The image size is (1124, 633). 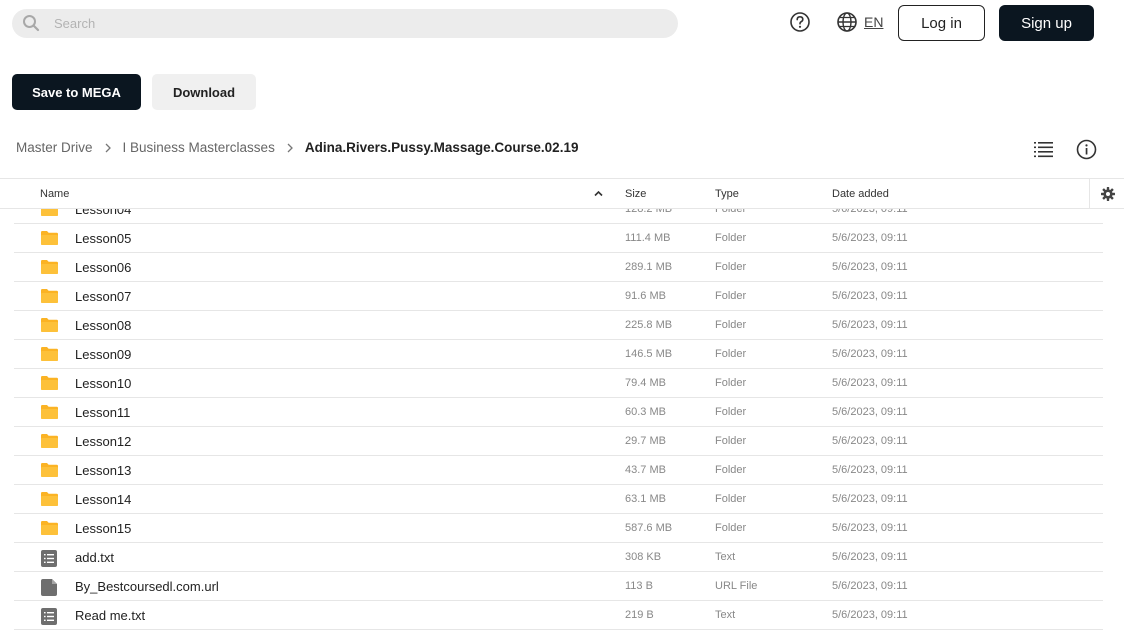 What do you see at coordinates (645, 470) in the screenshot?
I see `file-size: 43.7 MB` at bounding box center [645, 470].